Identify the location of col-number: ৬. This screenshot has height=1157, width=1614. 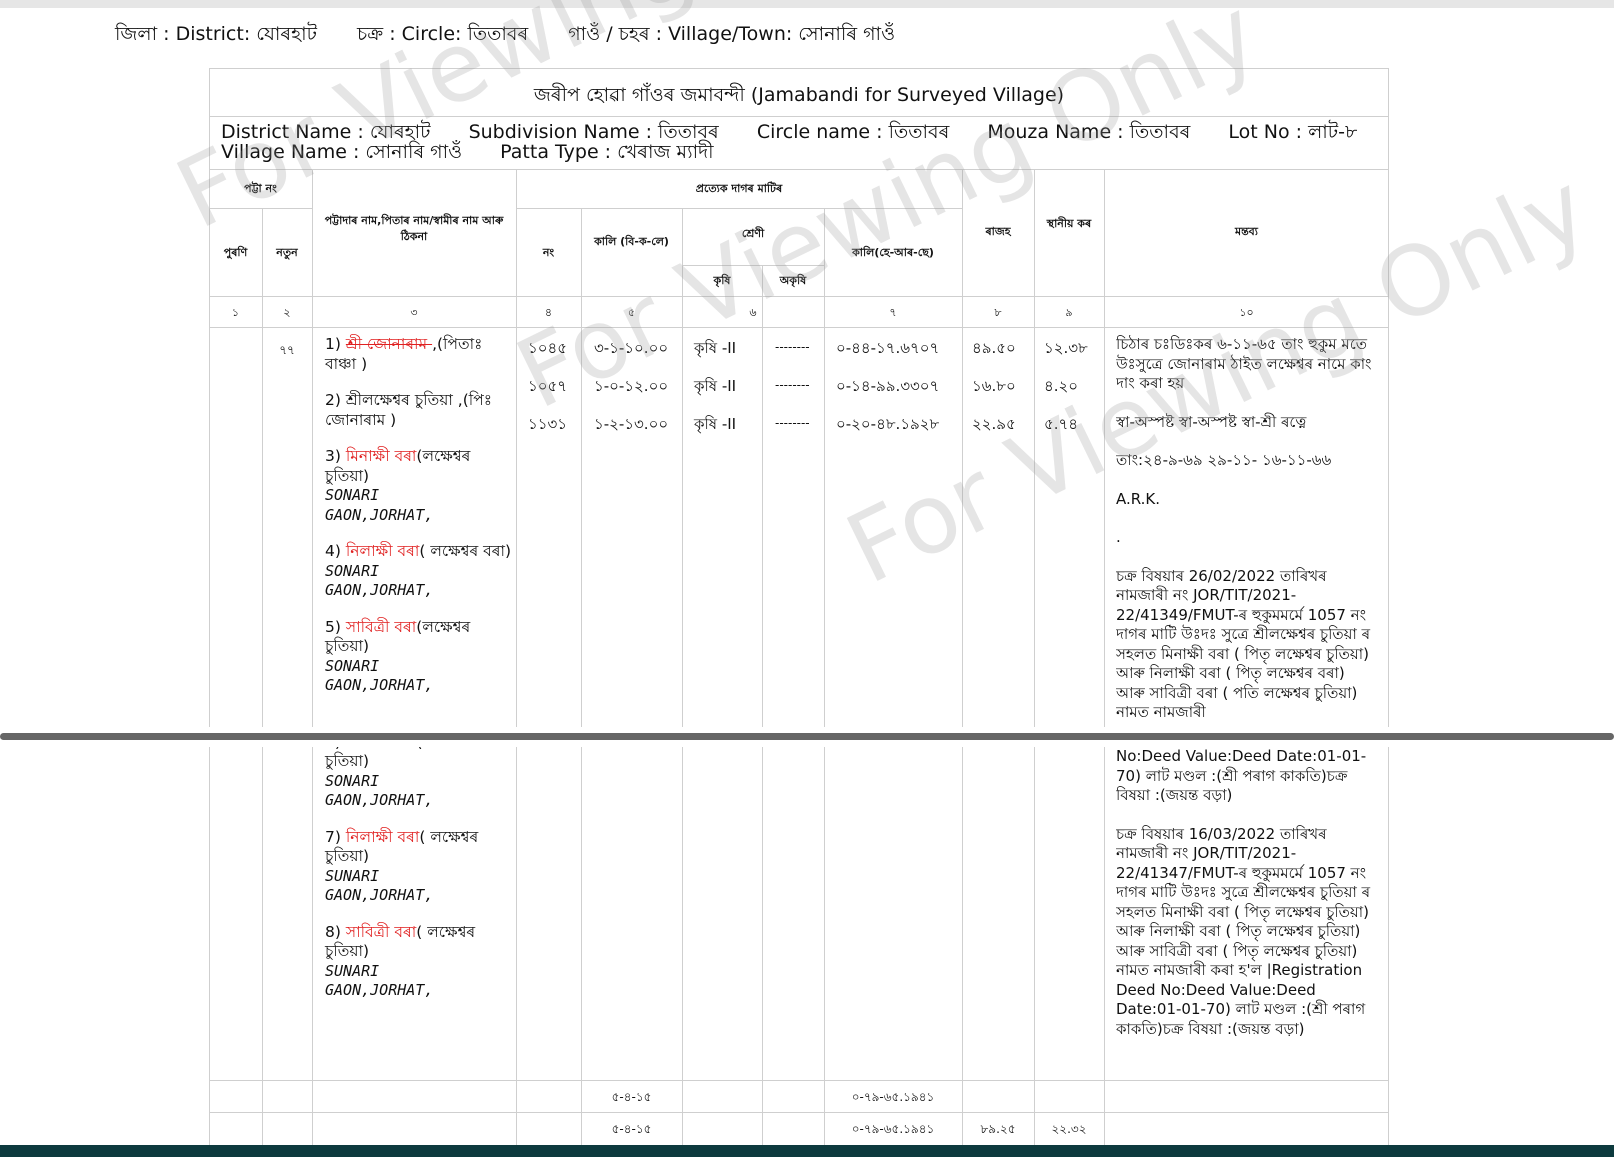
(753, 312).